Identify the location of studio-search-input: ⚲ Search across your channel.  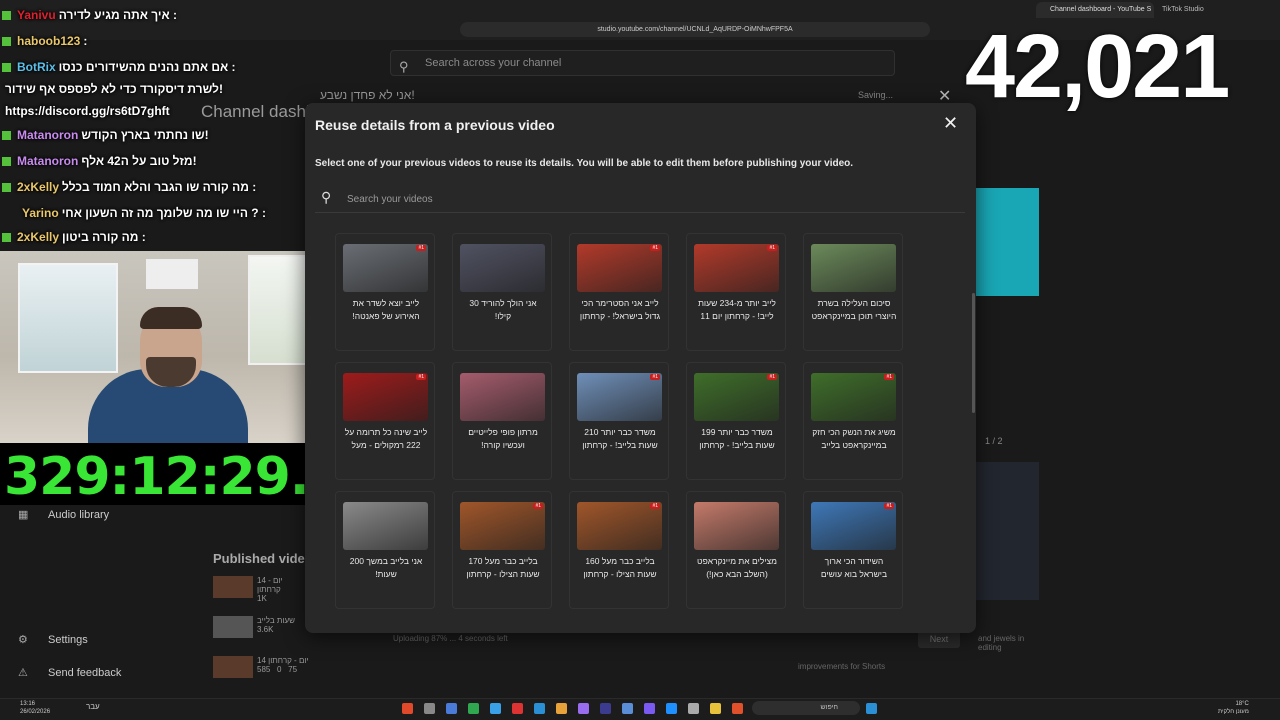
(642, 63).